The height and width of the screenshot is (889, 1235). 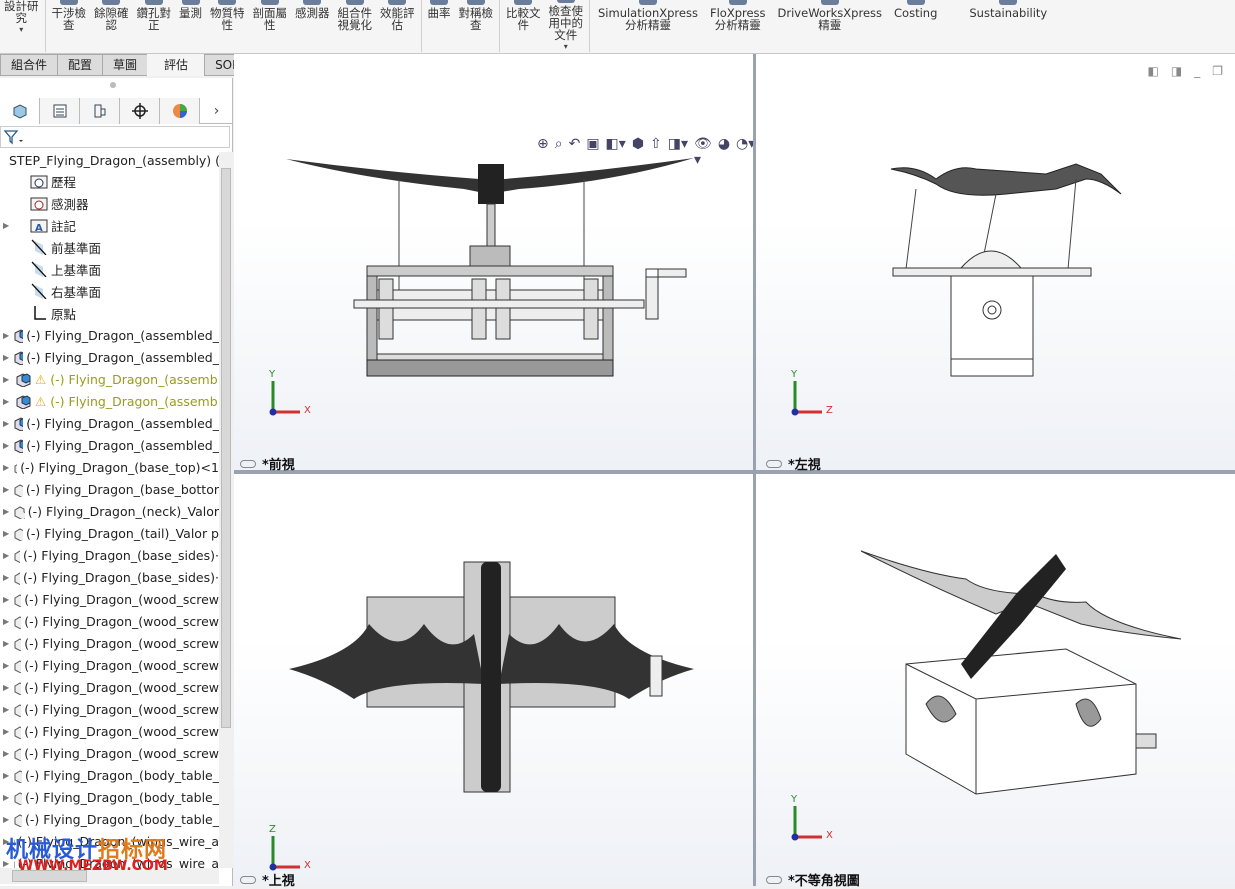 I want to click on tree-filter, so click(x=115, y=137).